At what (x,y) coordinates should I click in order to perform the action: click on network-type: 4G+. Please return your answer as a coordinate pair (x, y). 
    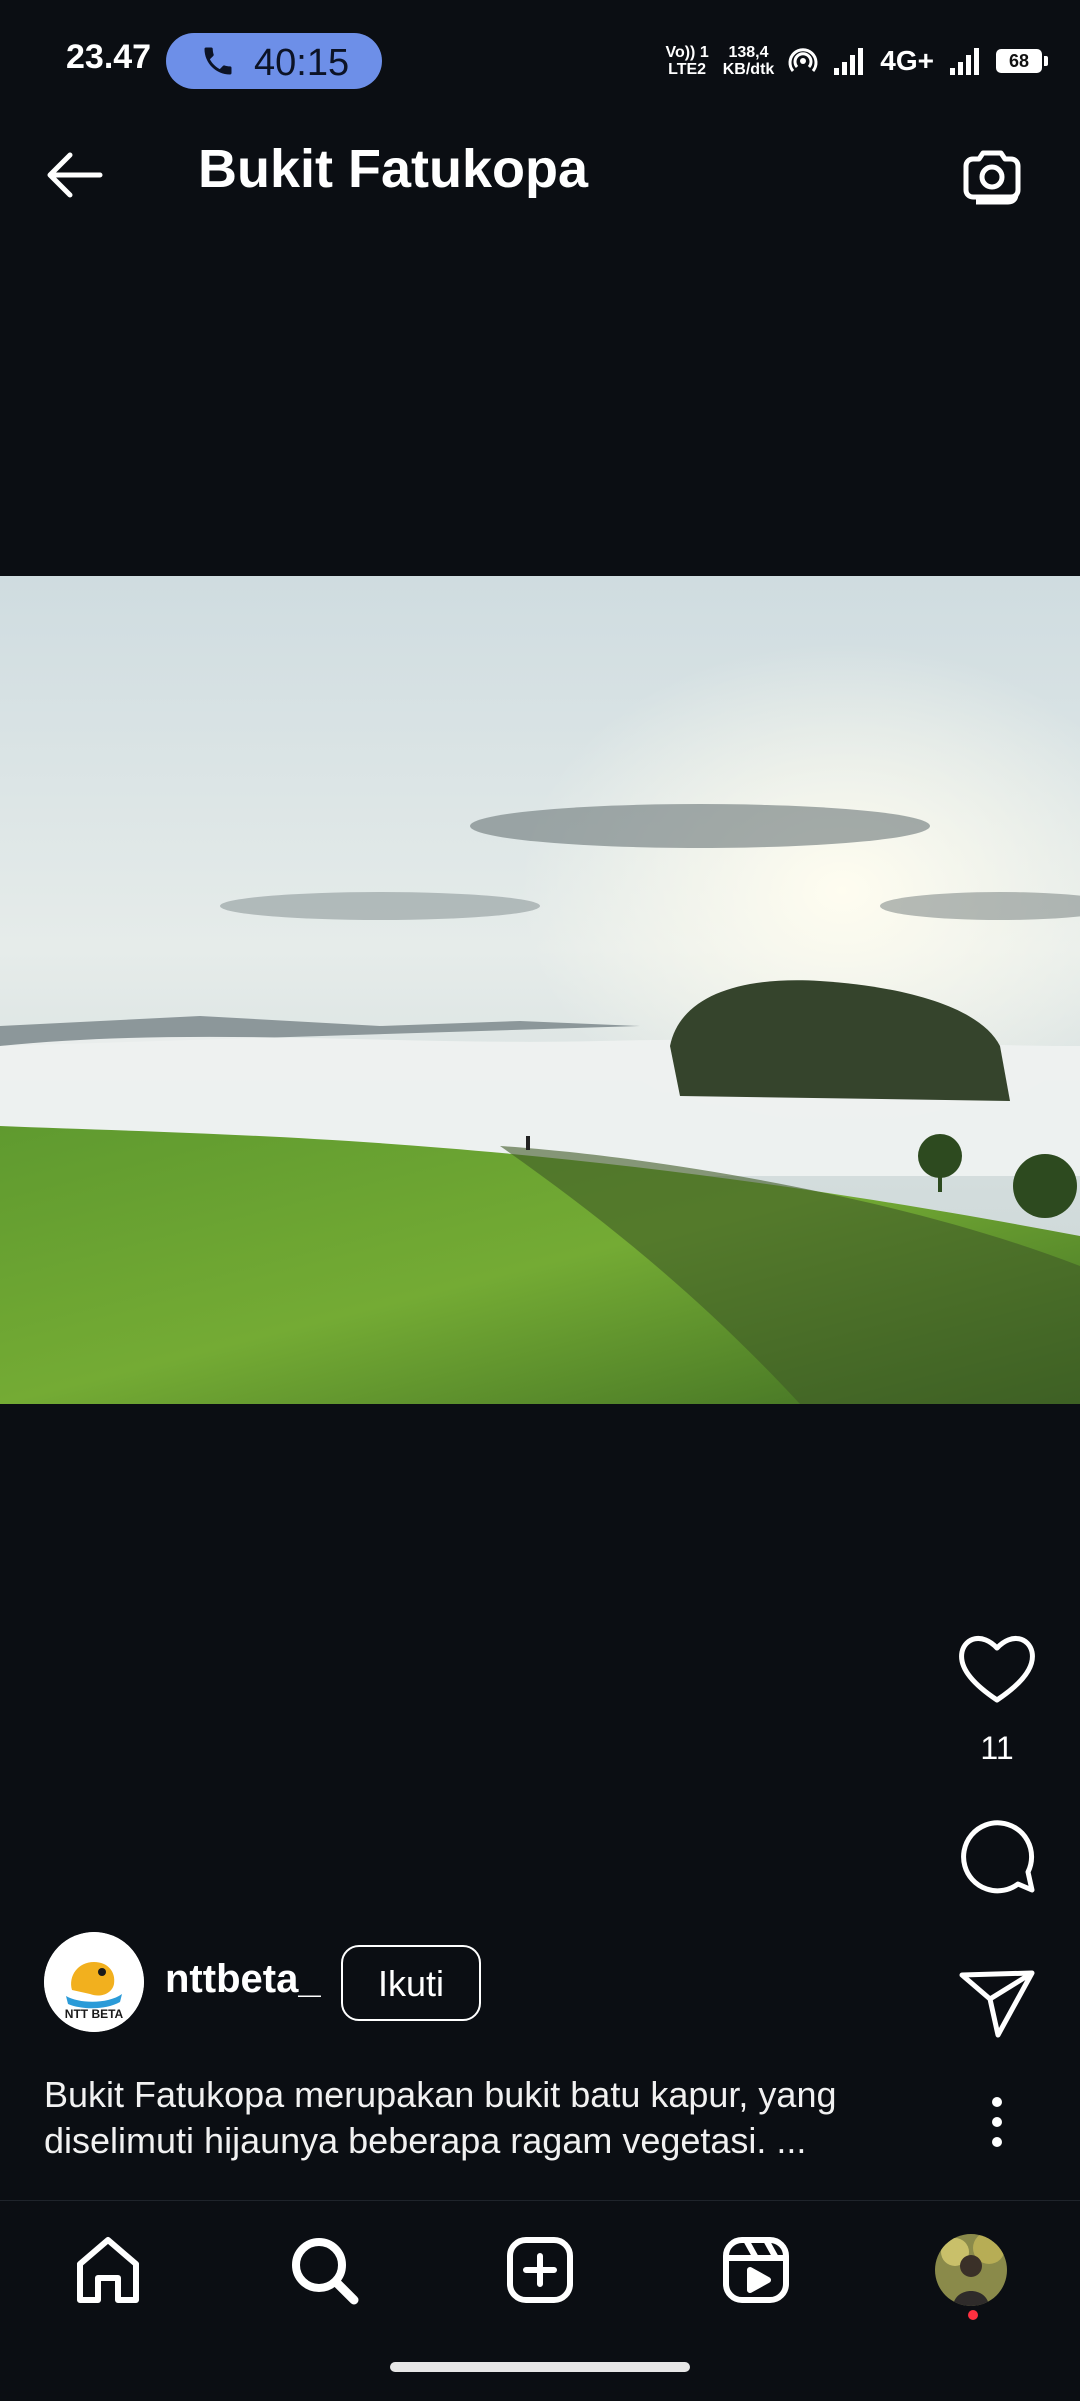
    Looking at the image, I should click on (907, 60).